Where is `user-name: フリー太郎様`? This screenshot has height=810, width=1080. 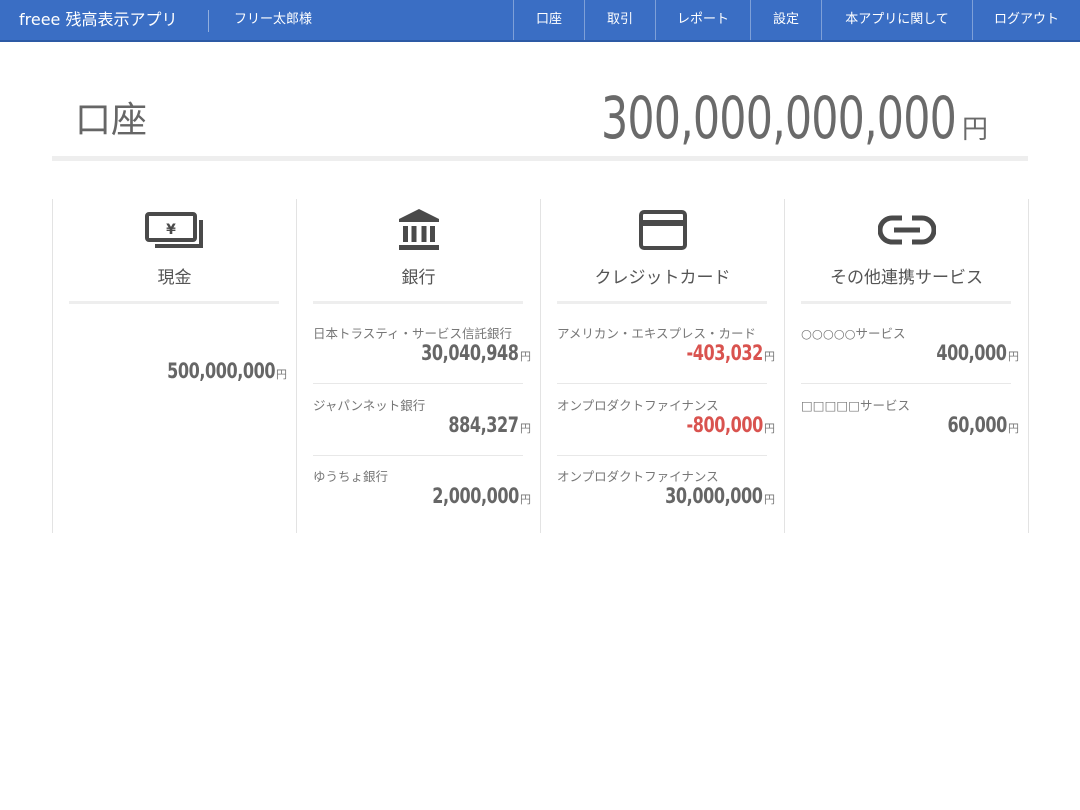
user-name: フリー太郎様 is located at coordinates (273, 19).